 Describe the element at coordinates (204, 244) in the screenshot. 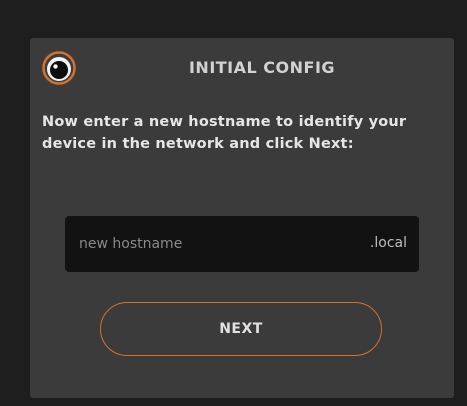

I see `hostname-input` at that location.